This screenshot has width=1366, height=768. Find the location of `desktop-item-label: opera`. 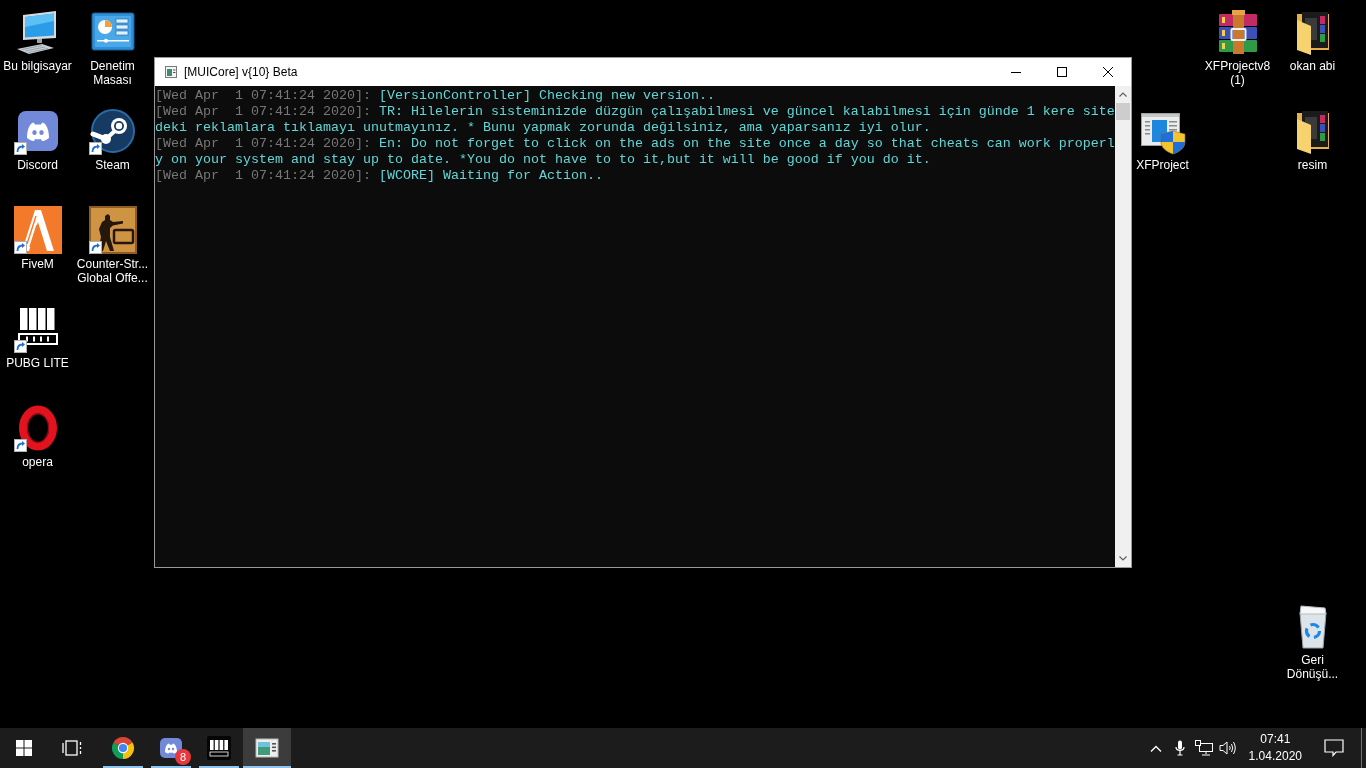

desktop-item-label: opera is located at coordinates (37, 462).